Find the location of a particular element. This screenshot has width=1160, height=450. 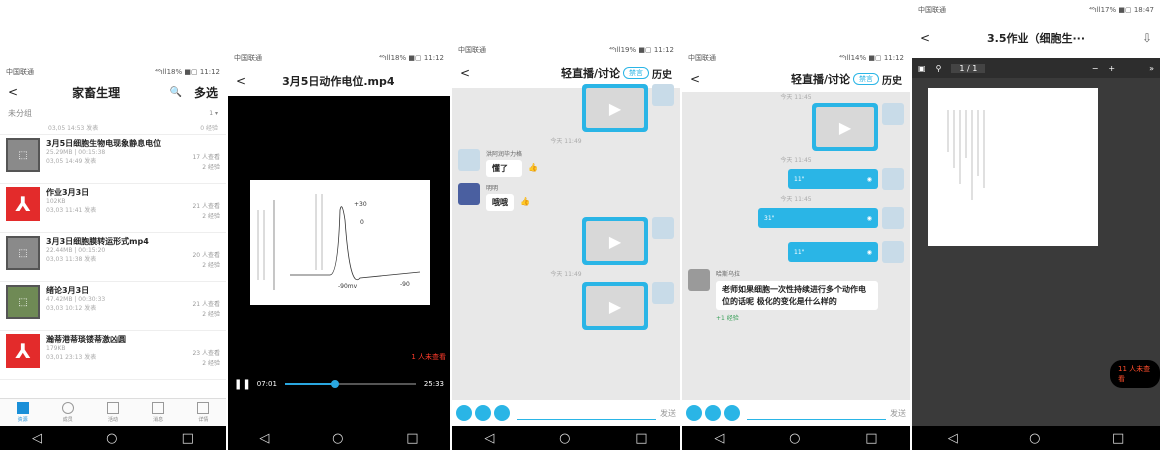

action-potential-graph: +30 0 -90mv -90 is located at coordinates (339, 242).